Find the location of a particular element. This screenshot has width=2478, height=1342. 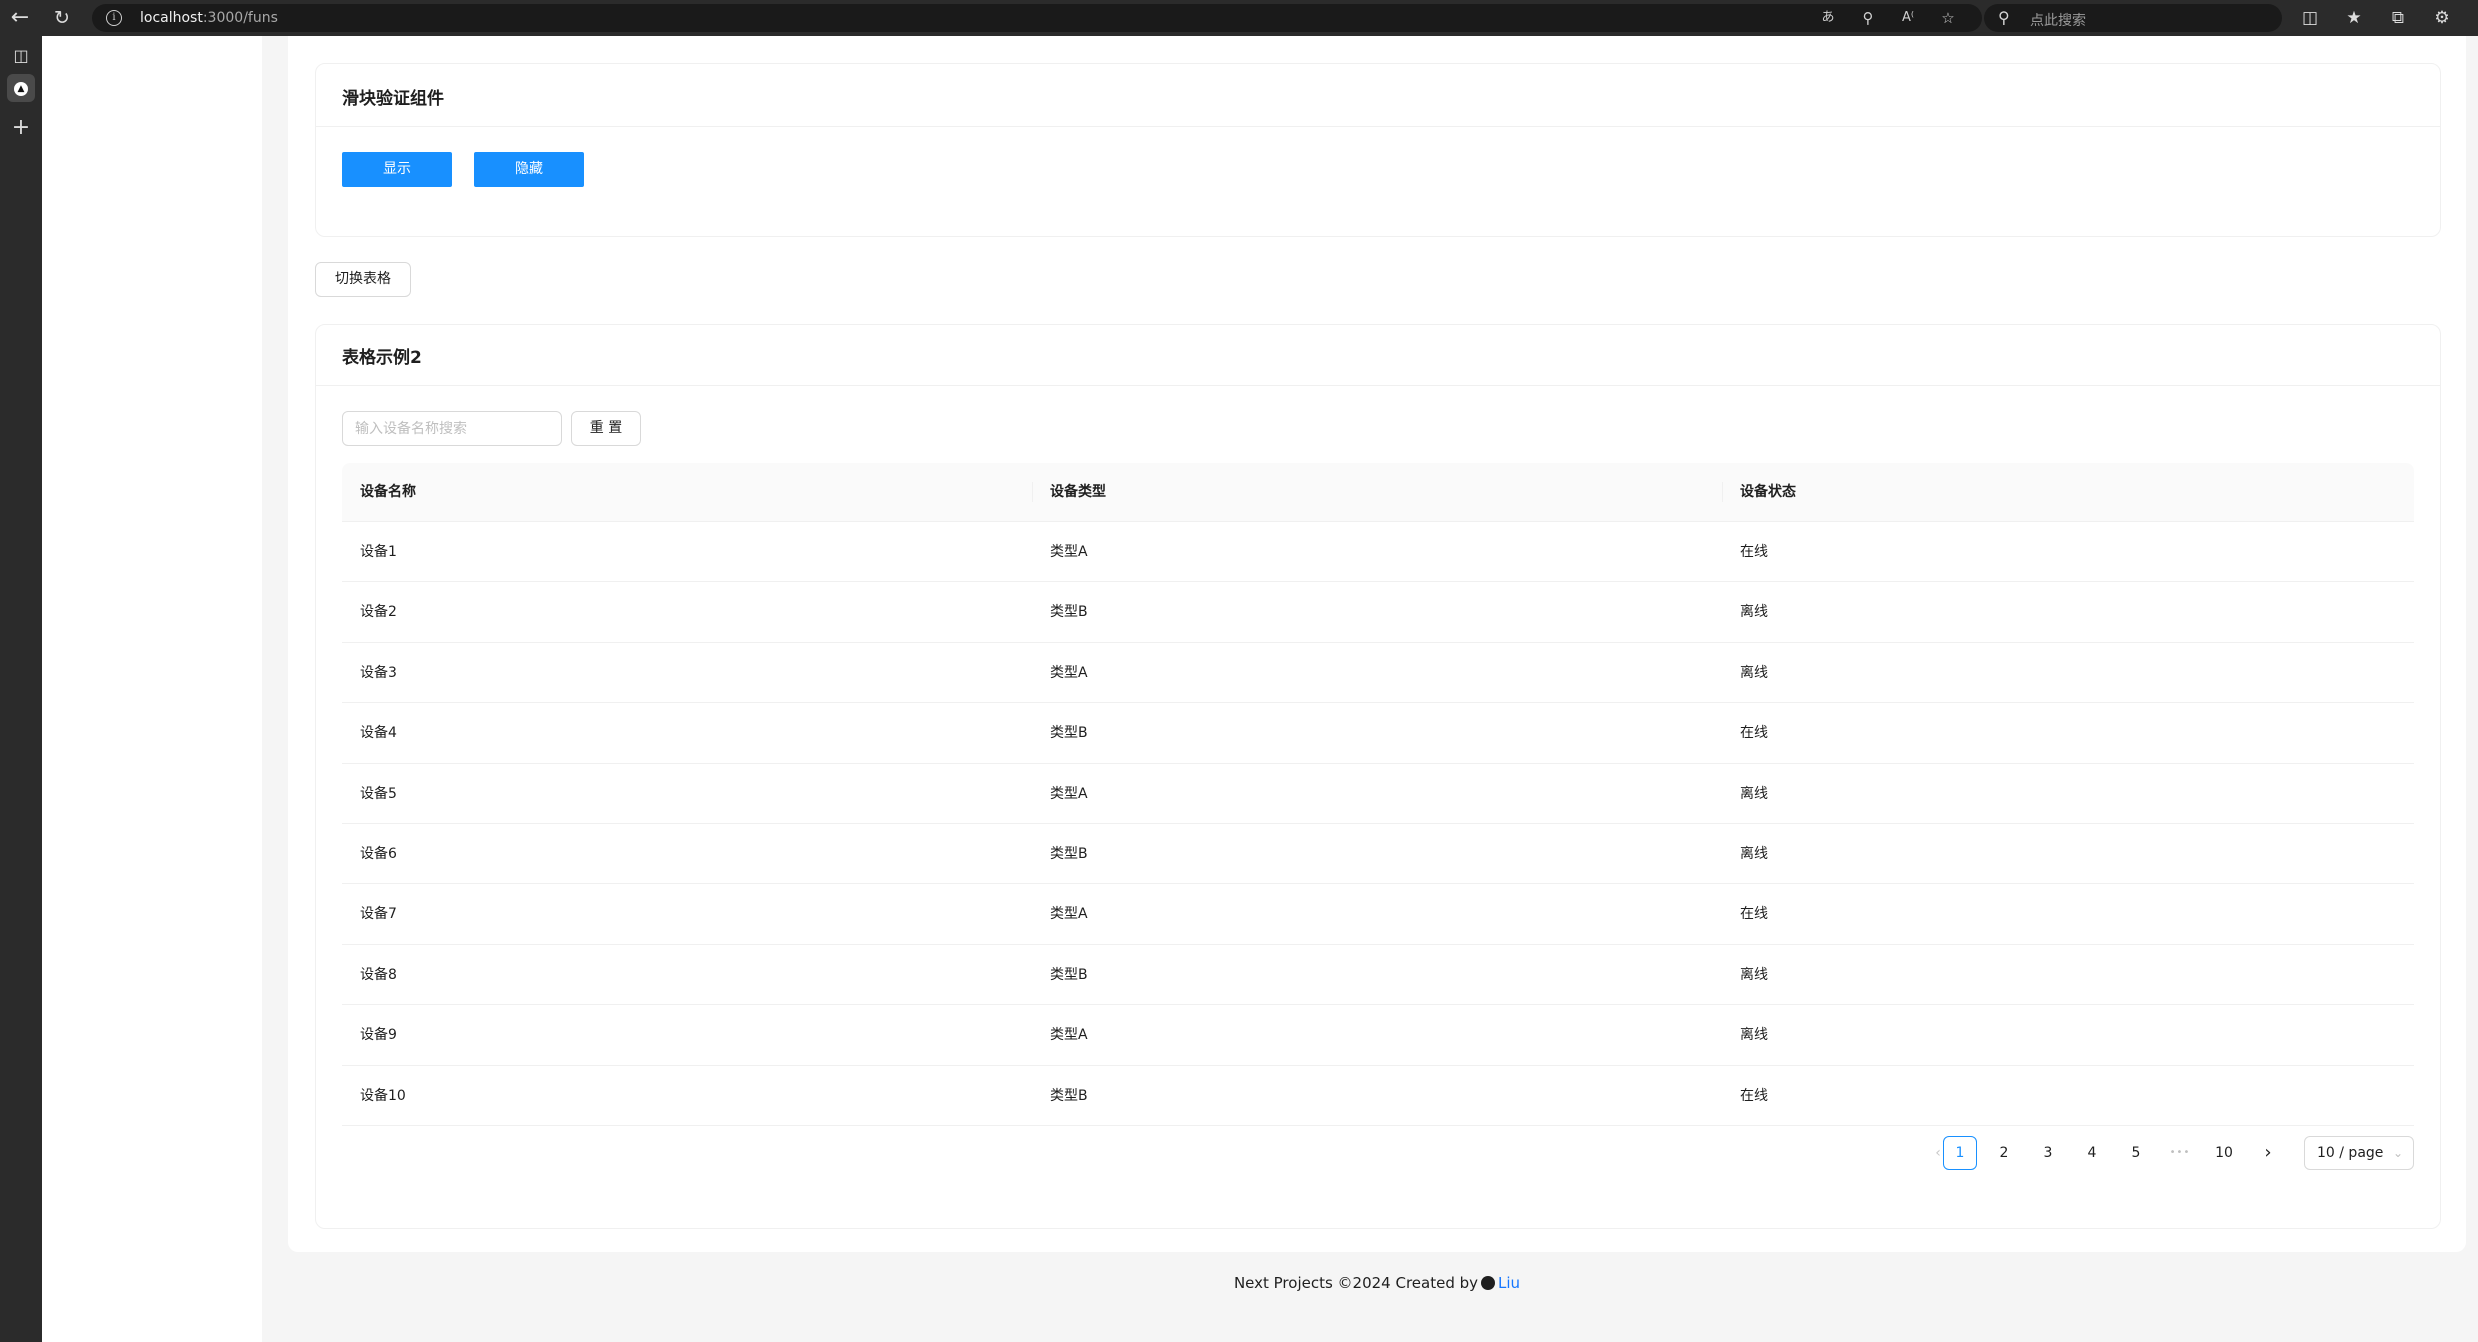

page-size-select: 10 / page ⌄ is located at coordinates (2359, 1153).